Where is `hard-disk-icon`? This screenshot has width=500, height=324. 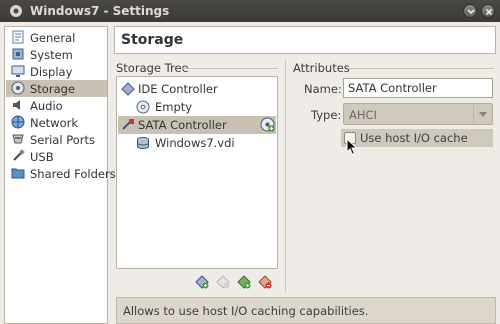 hard-disk-icon is located at coordinates (143, 143).